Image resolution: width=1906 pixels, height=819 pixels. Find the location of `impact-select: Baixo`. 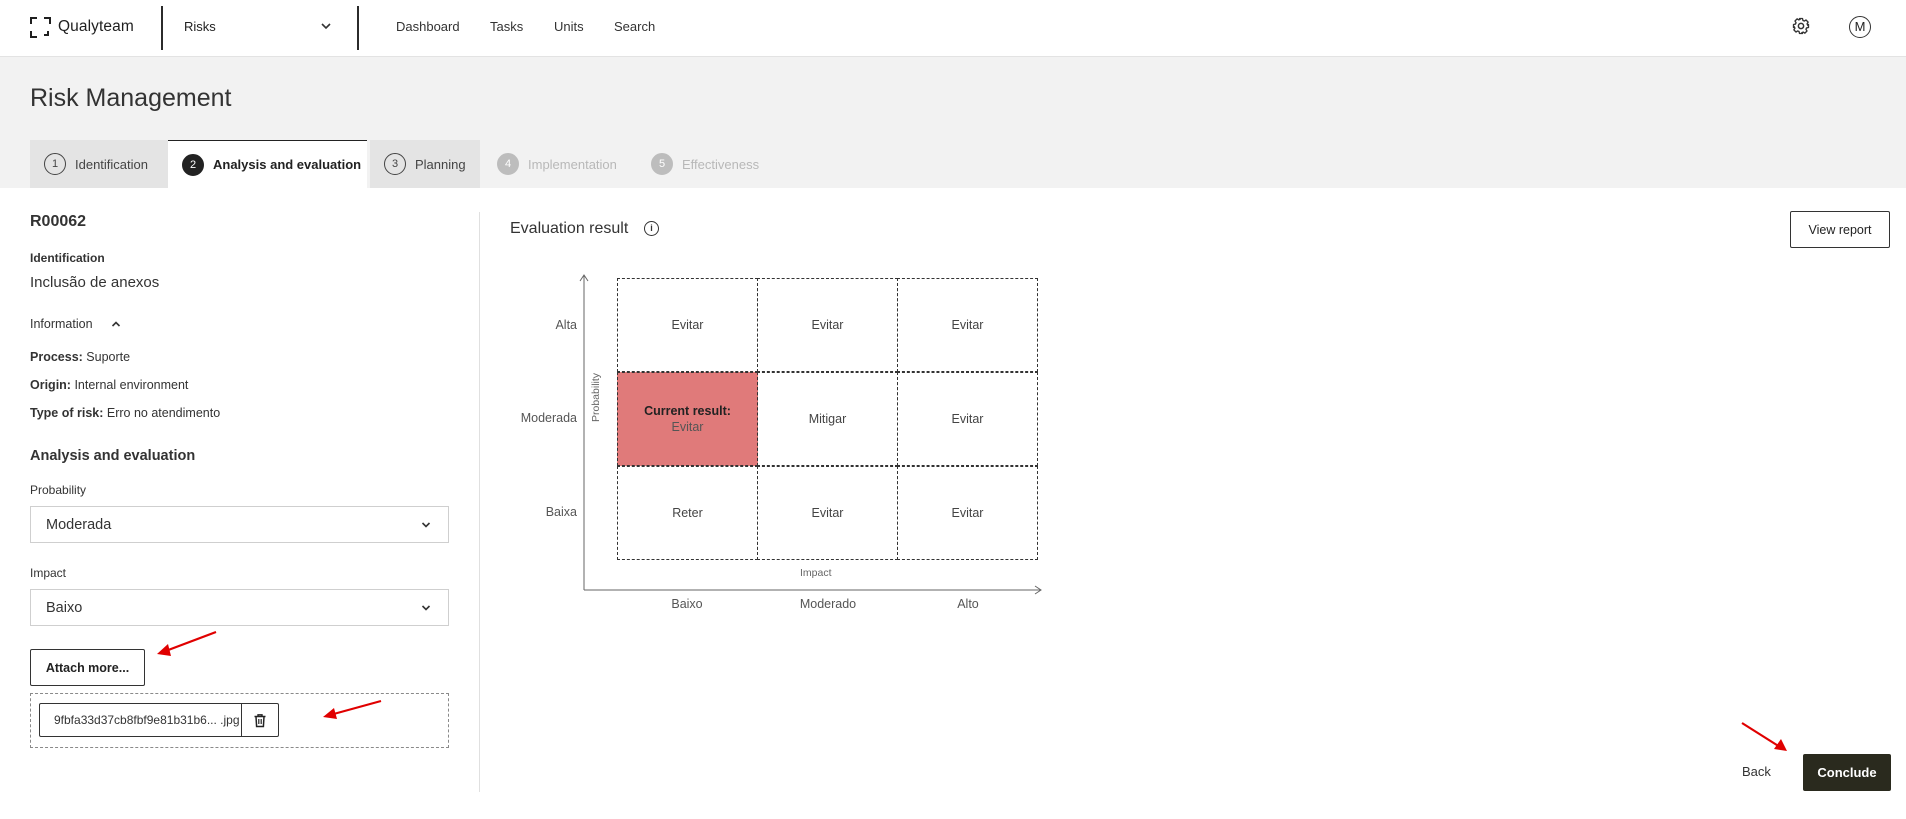

impact-select: Baixo is located at coordinates (239, 607).